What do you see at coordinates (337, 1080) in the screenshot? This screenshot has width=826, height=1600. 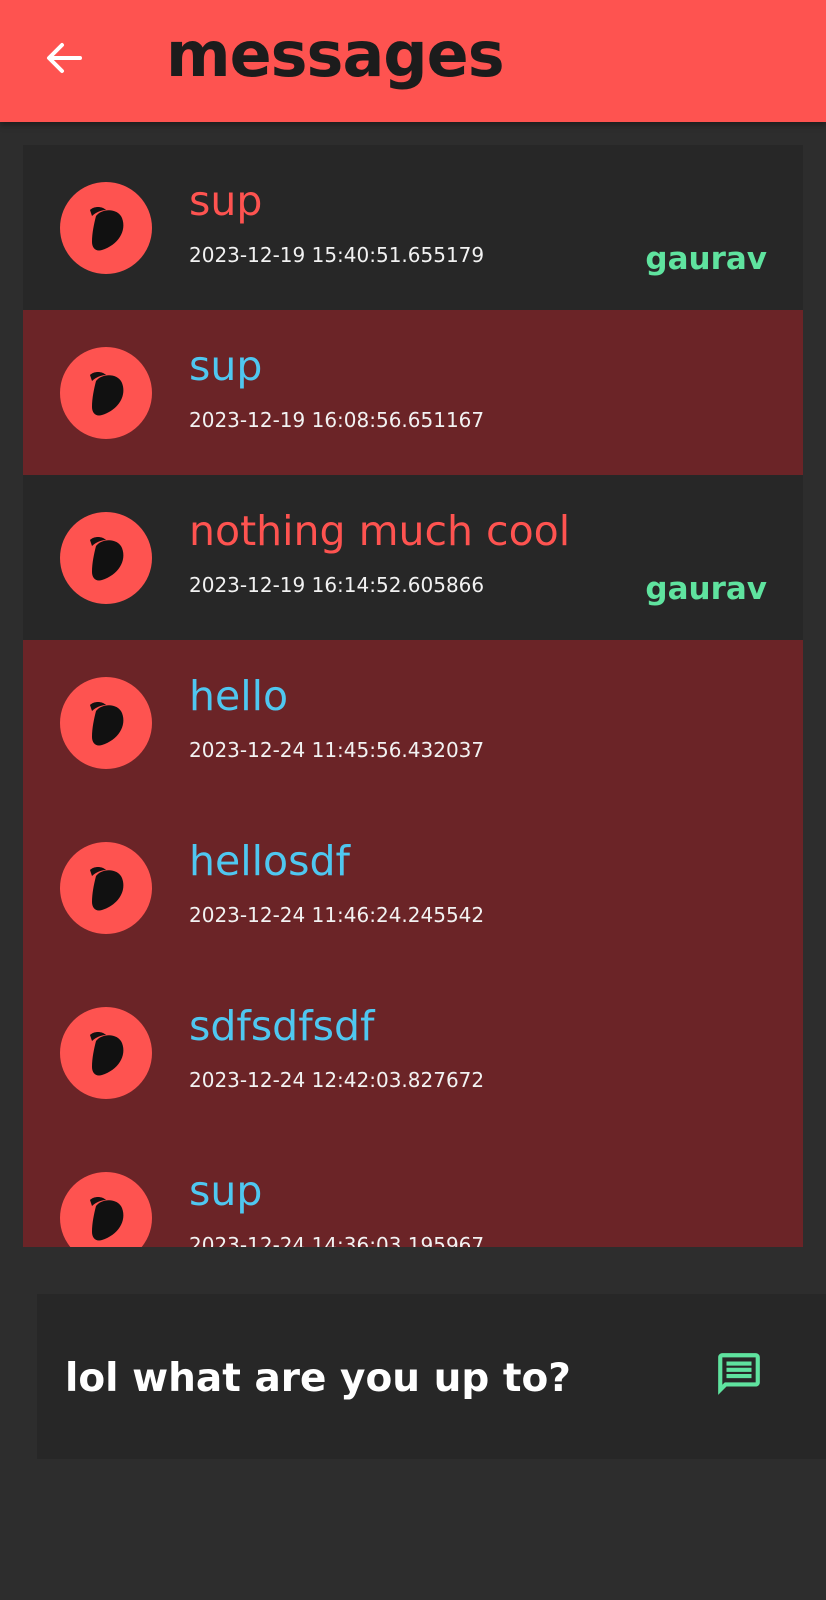 I see `message-timestamp: 2023-12-24 12:42:03.827672` at bounding box center [337, 1080].